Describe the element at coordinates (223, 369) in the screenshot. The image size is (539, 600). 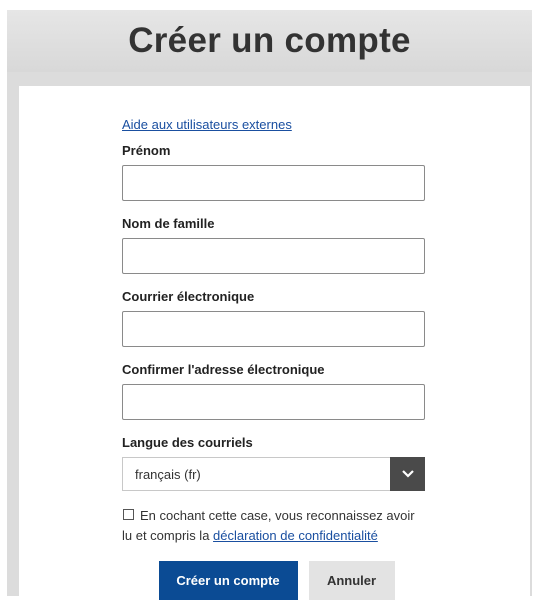
I see `email-confirm-label: Confirmer l'adresse électronique` at that location.